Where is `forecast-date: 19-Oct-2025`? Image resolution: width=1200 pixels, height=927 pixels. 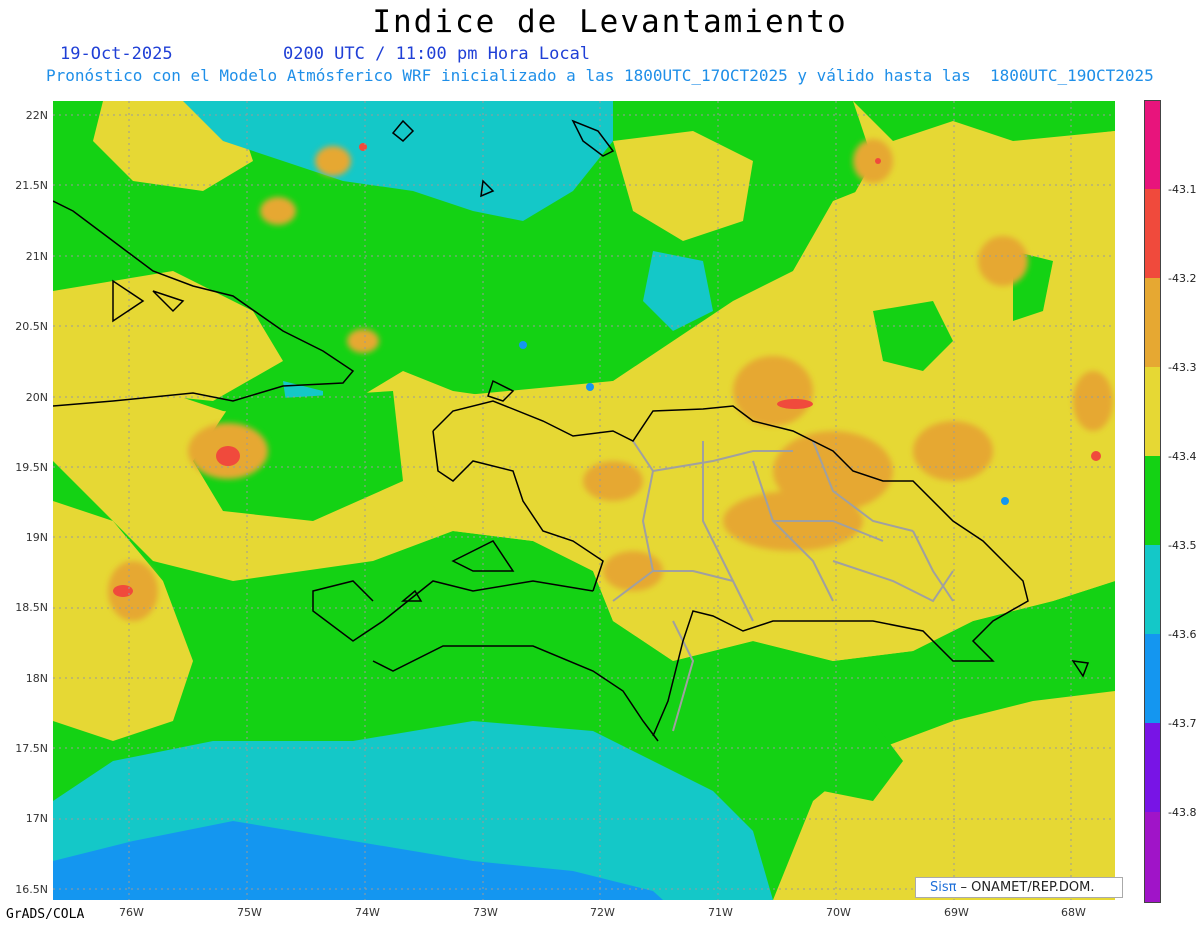
forecast-date: 19-Oct-2025 is located at coordinates (116, 54).